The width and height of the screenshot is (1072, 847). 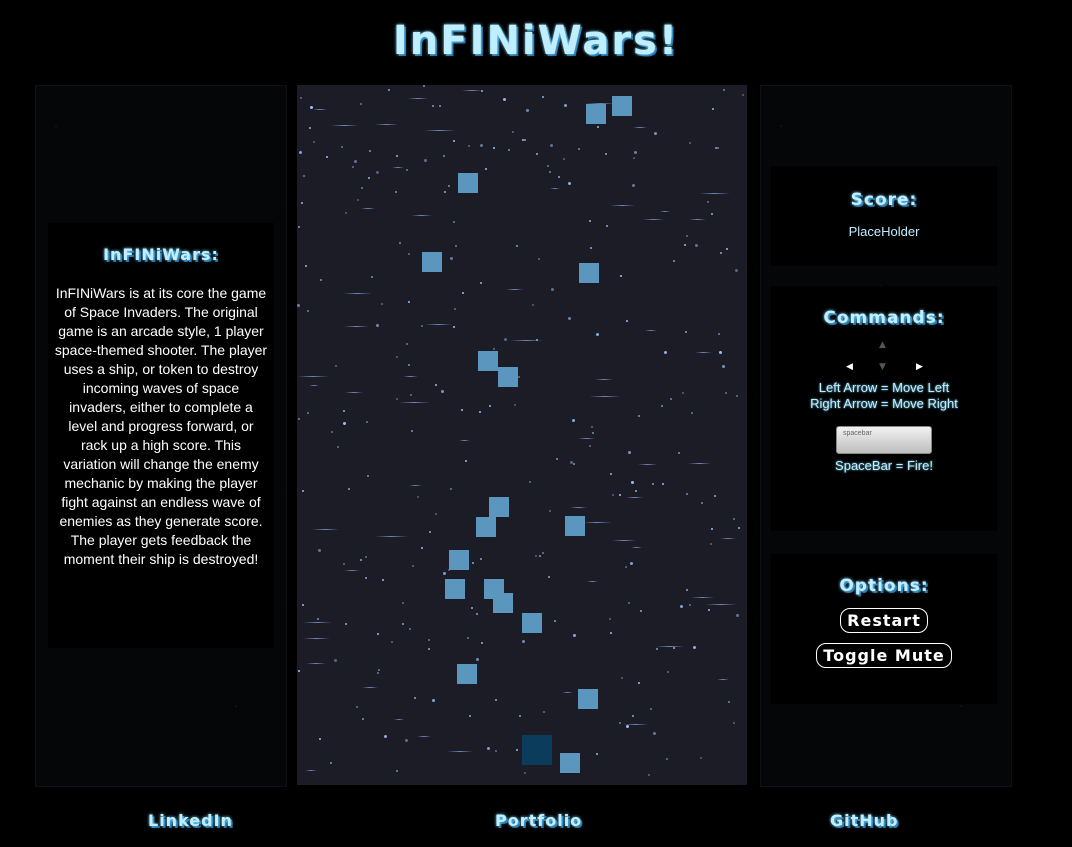 I want to click on linkedin-link: LinkedIn, so click(x=190, y=820).